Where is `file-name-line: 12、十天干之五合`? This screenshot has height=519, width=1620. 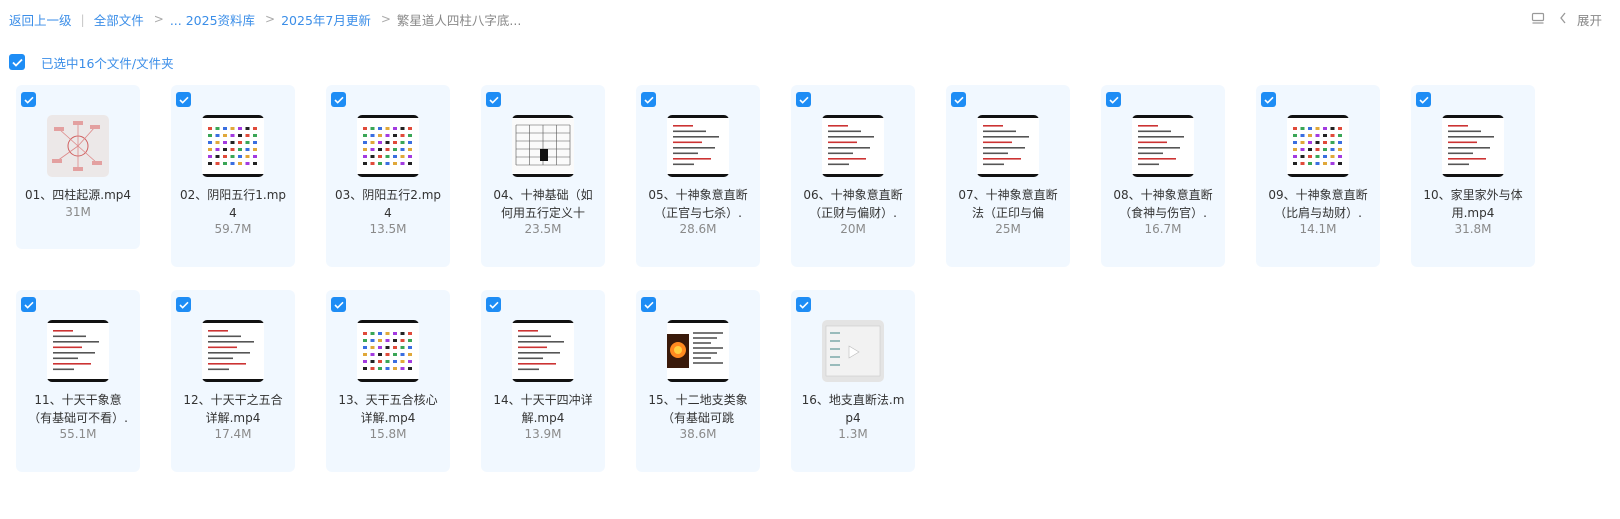 file-name-line: 12、十天干之五合 is located at coordinates (233, 400).